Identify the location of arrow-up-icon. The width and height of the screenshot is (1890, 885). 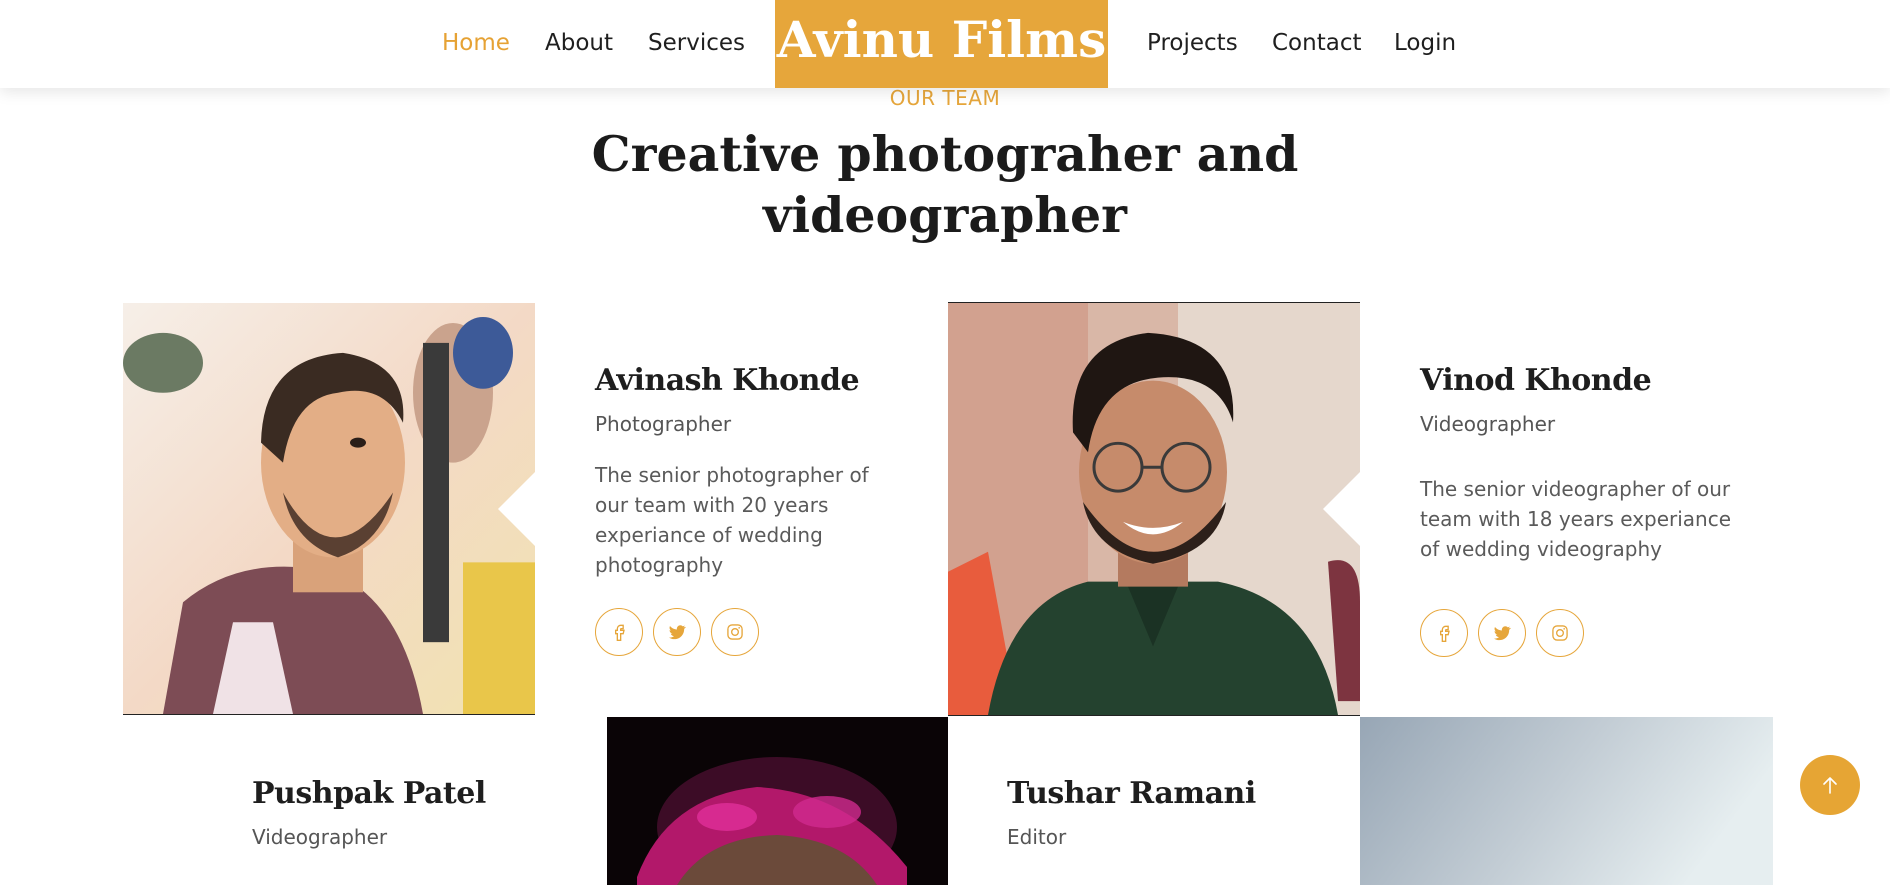
(1830, 785).